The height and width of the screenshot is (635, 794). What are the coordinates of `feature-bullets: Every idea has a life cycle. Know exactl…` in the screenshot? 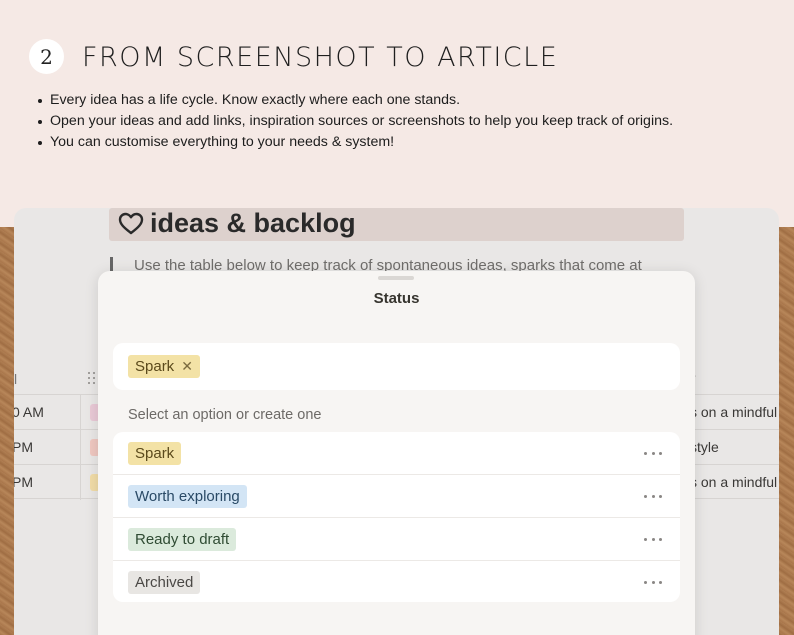 It's located at (354, 121).